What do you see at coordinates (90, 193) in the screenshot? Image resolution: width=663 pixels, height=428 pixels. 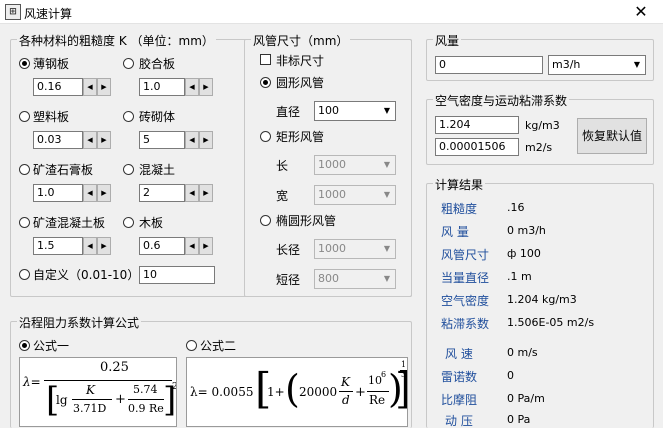 I see `slag-gypsum-decrement-button: ◀` at bounding box center [90, 193].